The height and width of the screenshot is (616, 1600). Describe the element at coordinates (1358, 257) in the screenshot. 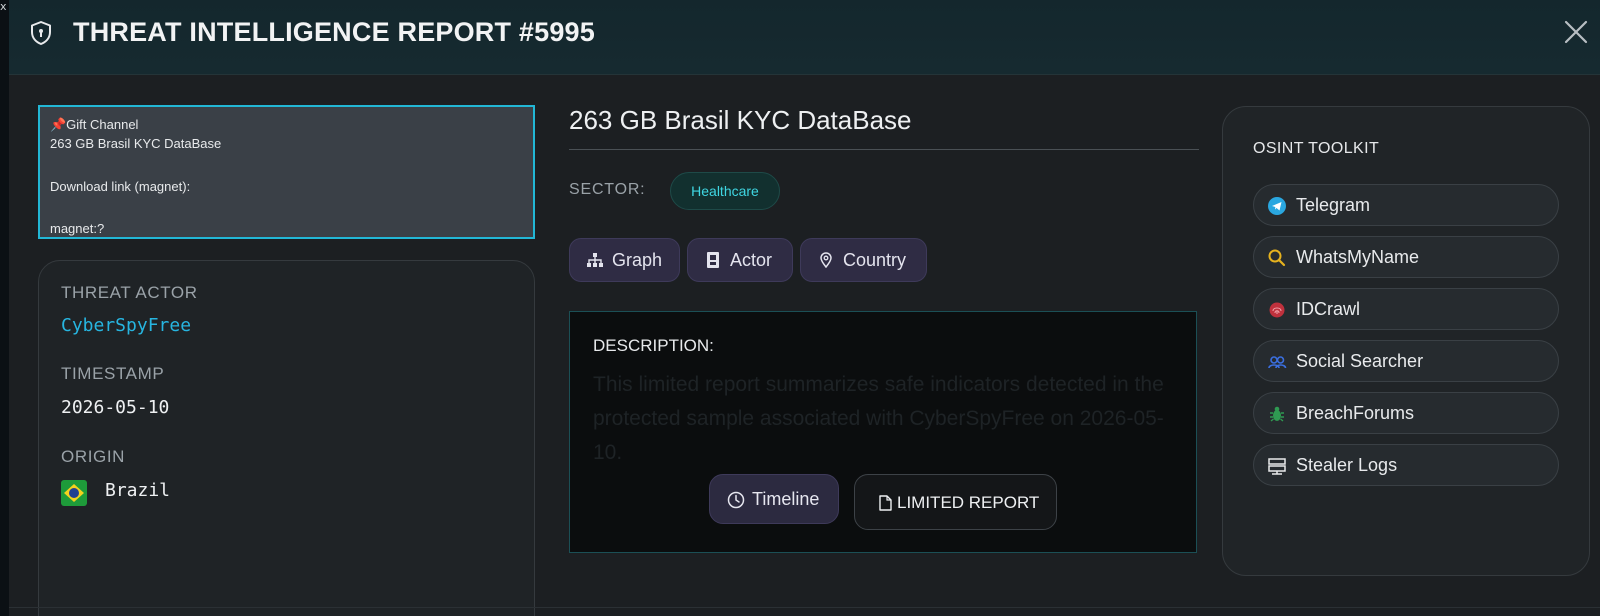

I see `tool-label: WhatsMyName` at that location.